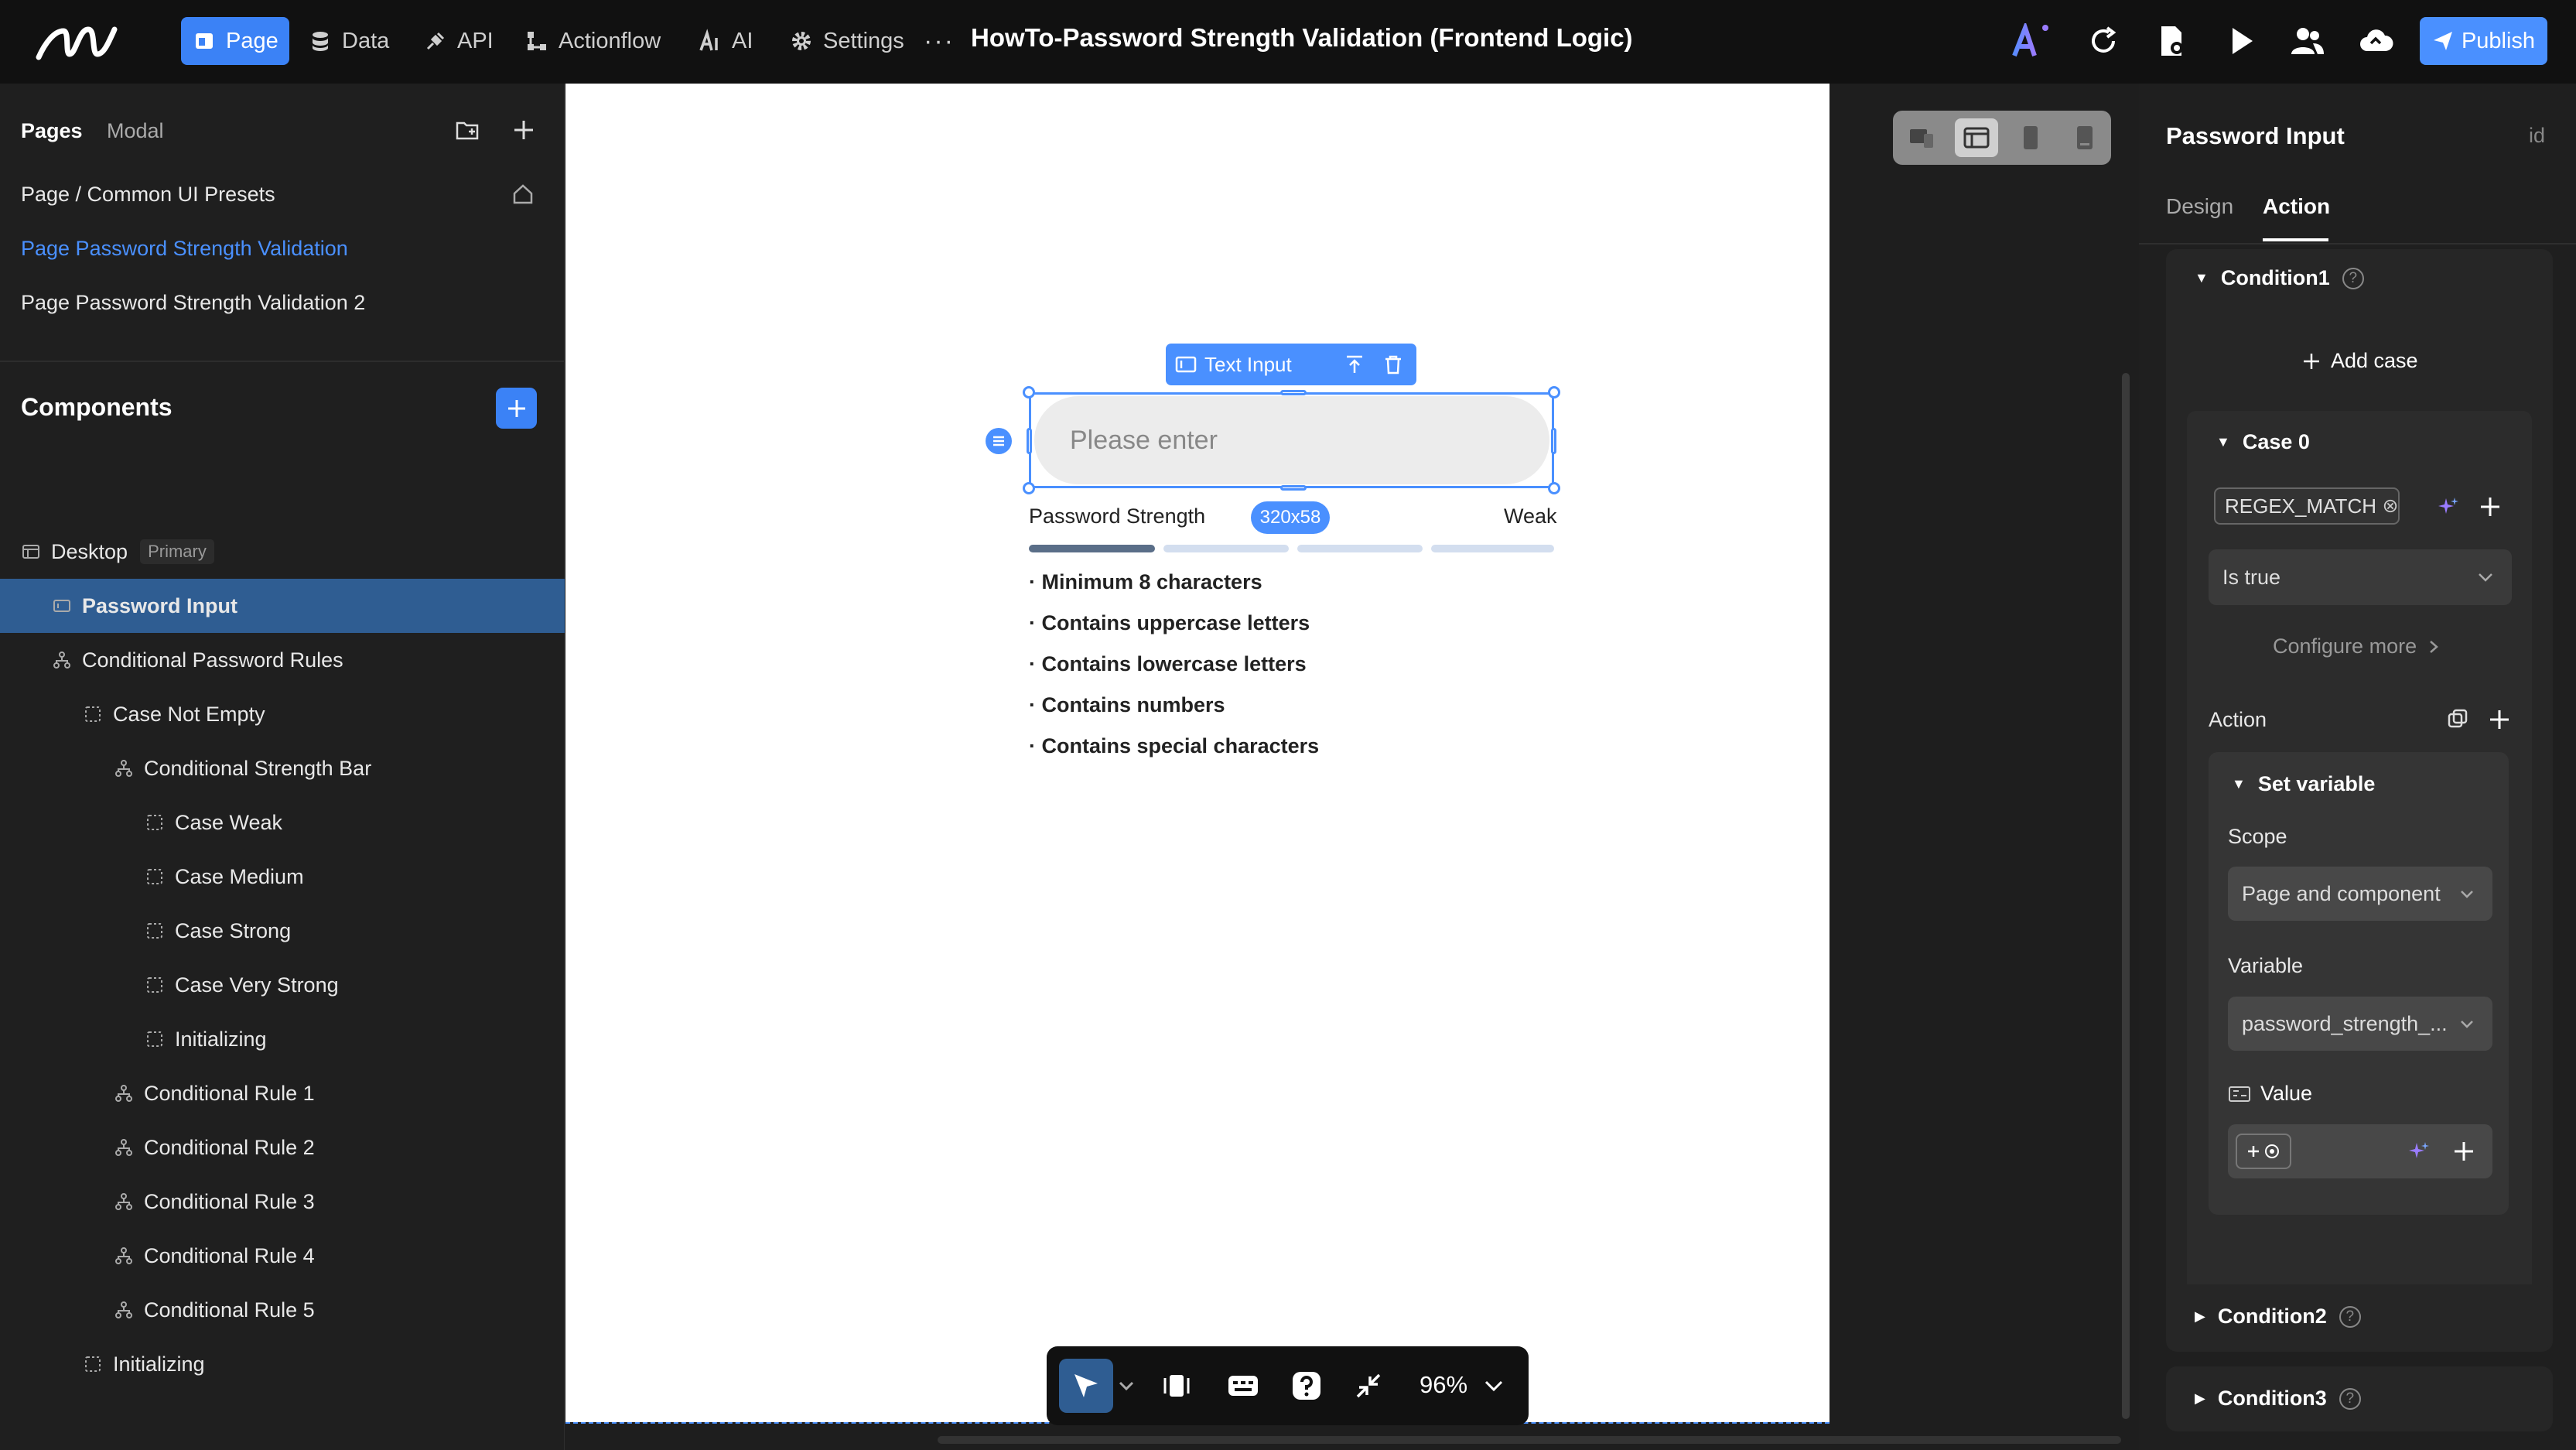 The height and width of the screenshot is (1450, 2576). What do you see at coordinates (467, 130) in the screenshot?
I see `add-folder-icon` at bounding box center [467, 130].